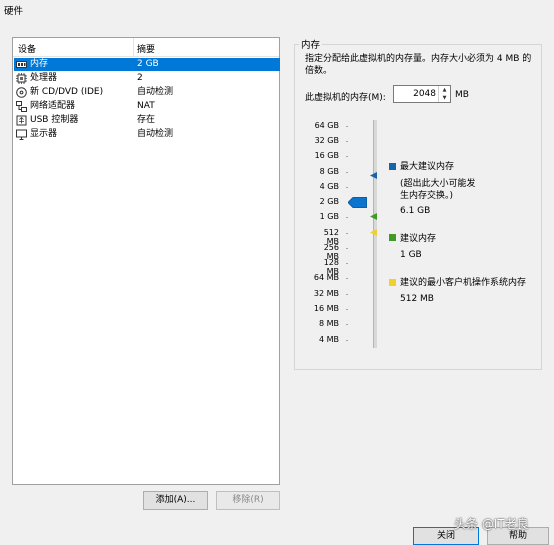 This screenshot has width=554, height=545. Describe the element at coordinates (21, 78) in the screenshot. I see `processor-icon` at that location.